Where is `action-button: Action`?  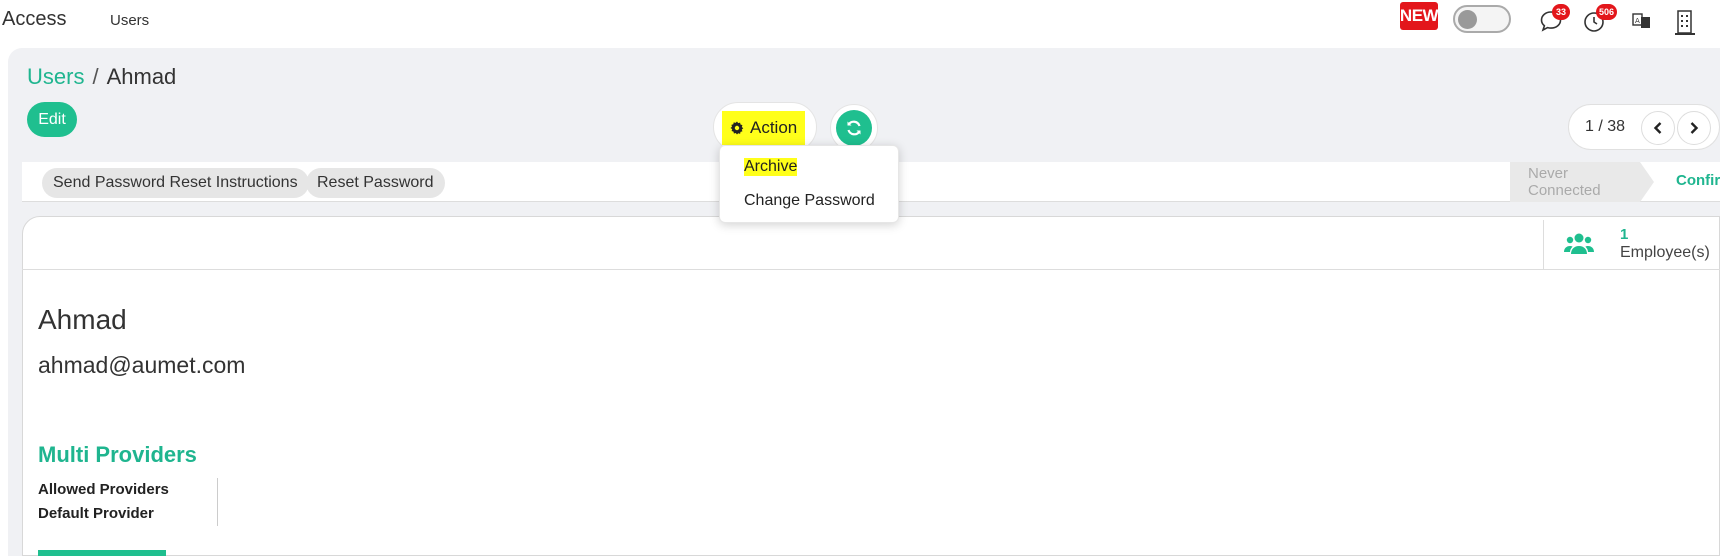
action-button: Action is located at coordinates (764, 128).